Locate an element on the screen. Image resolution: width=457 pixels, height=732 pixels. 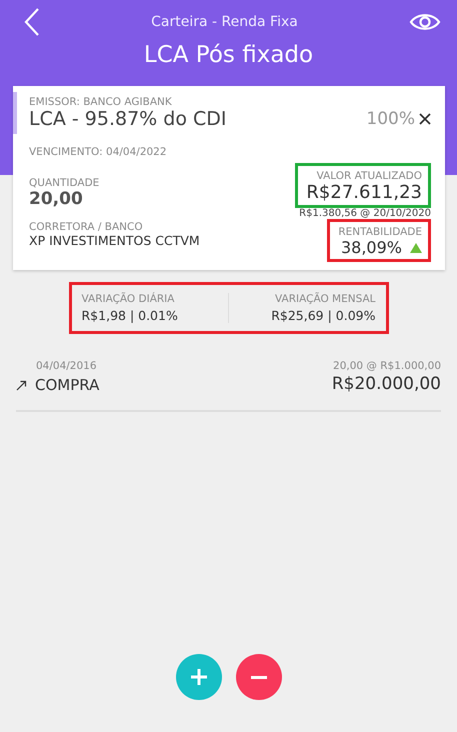
plus-icon is located at coordinates (199, 677).